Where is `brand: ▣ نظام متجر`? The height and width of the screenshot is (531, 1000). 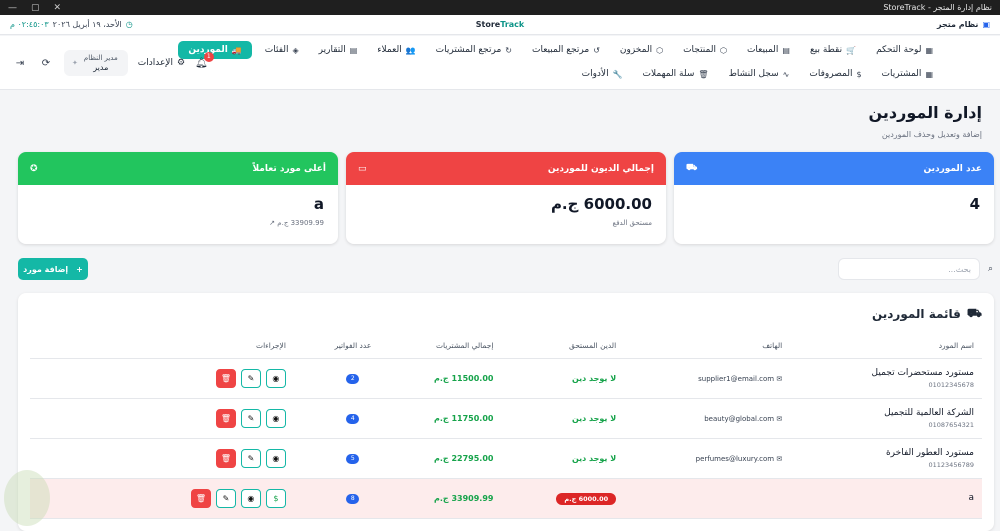
brand: ▣ نظام متجر is located at coordinates (963, 24).